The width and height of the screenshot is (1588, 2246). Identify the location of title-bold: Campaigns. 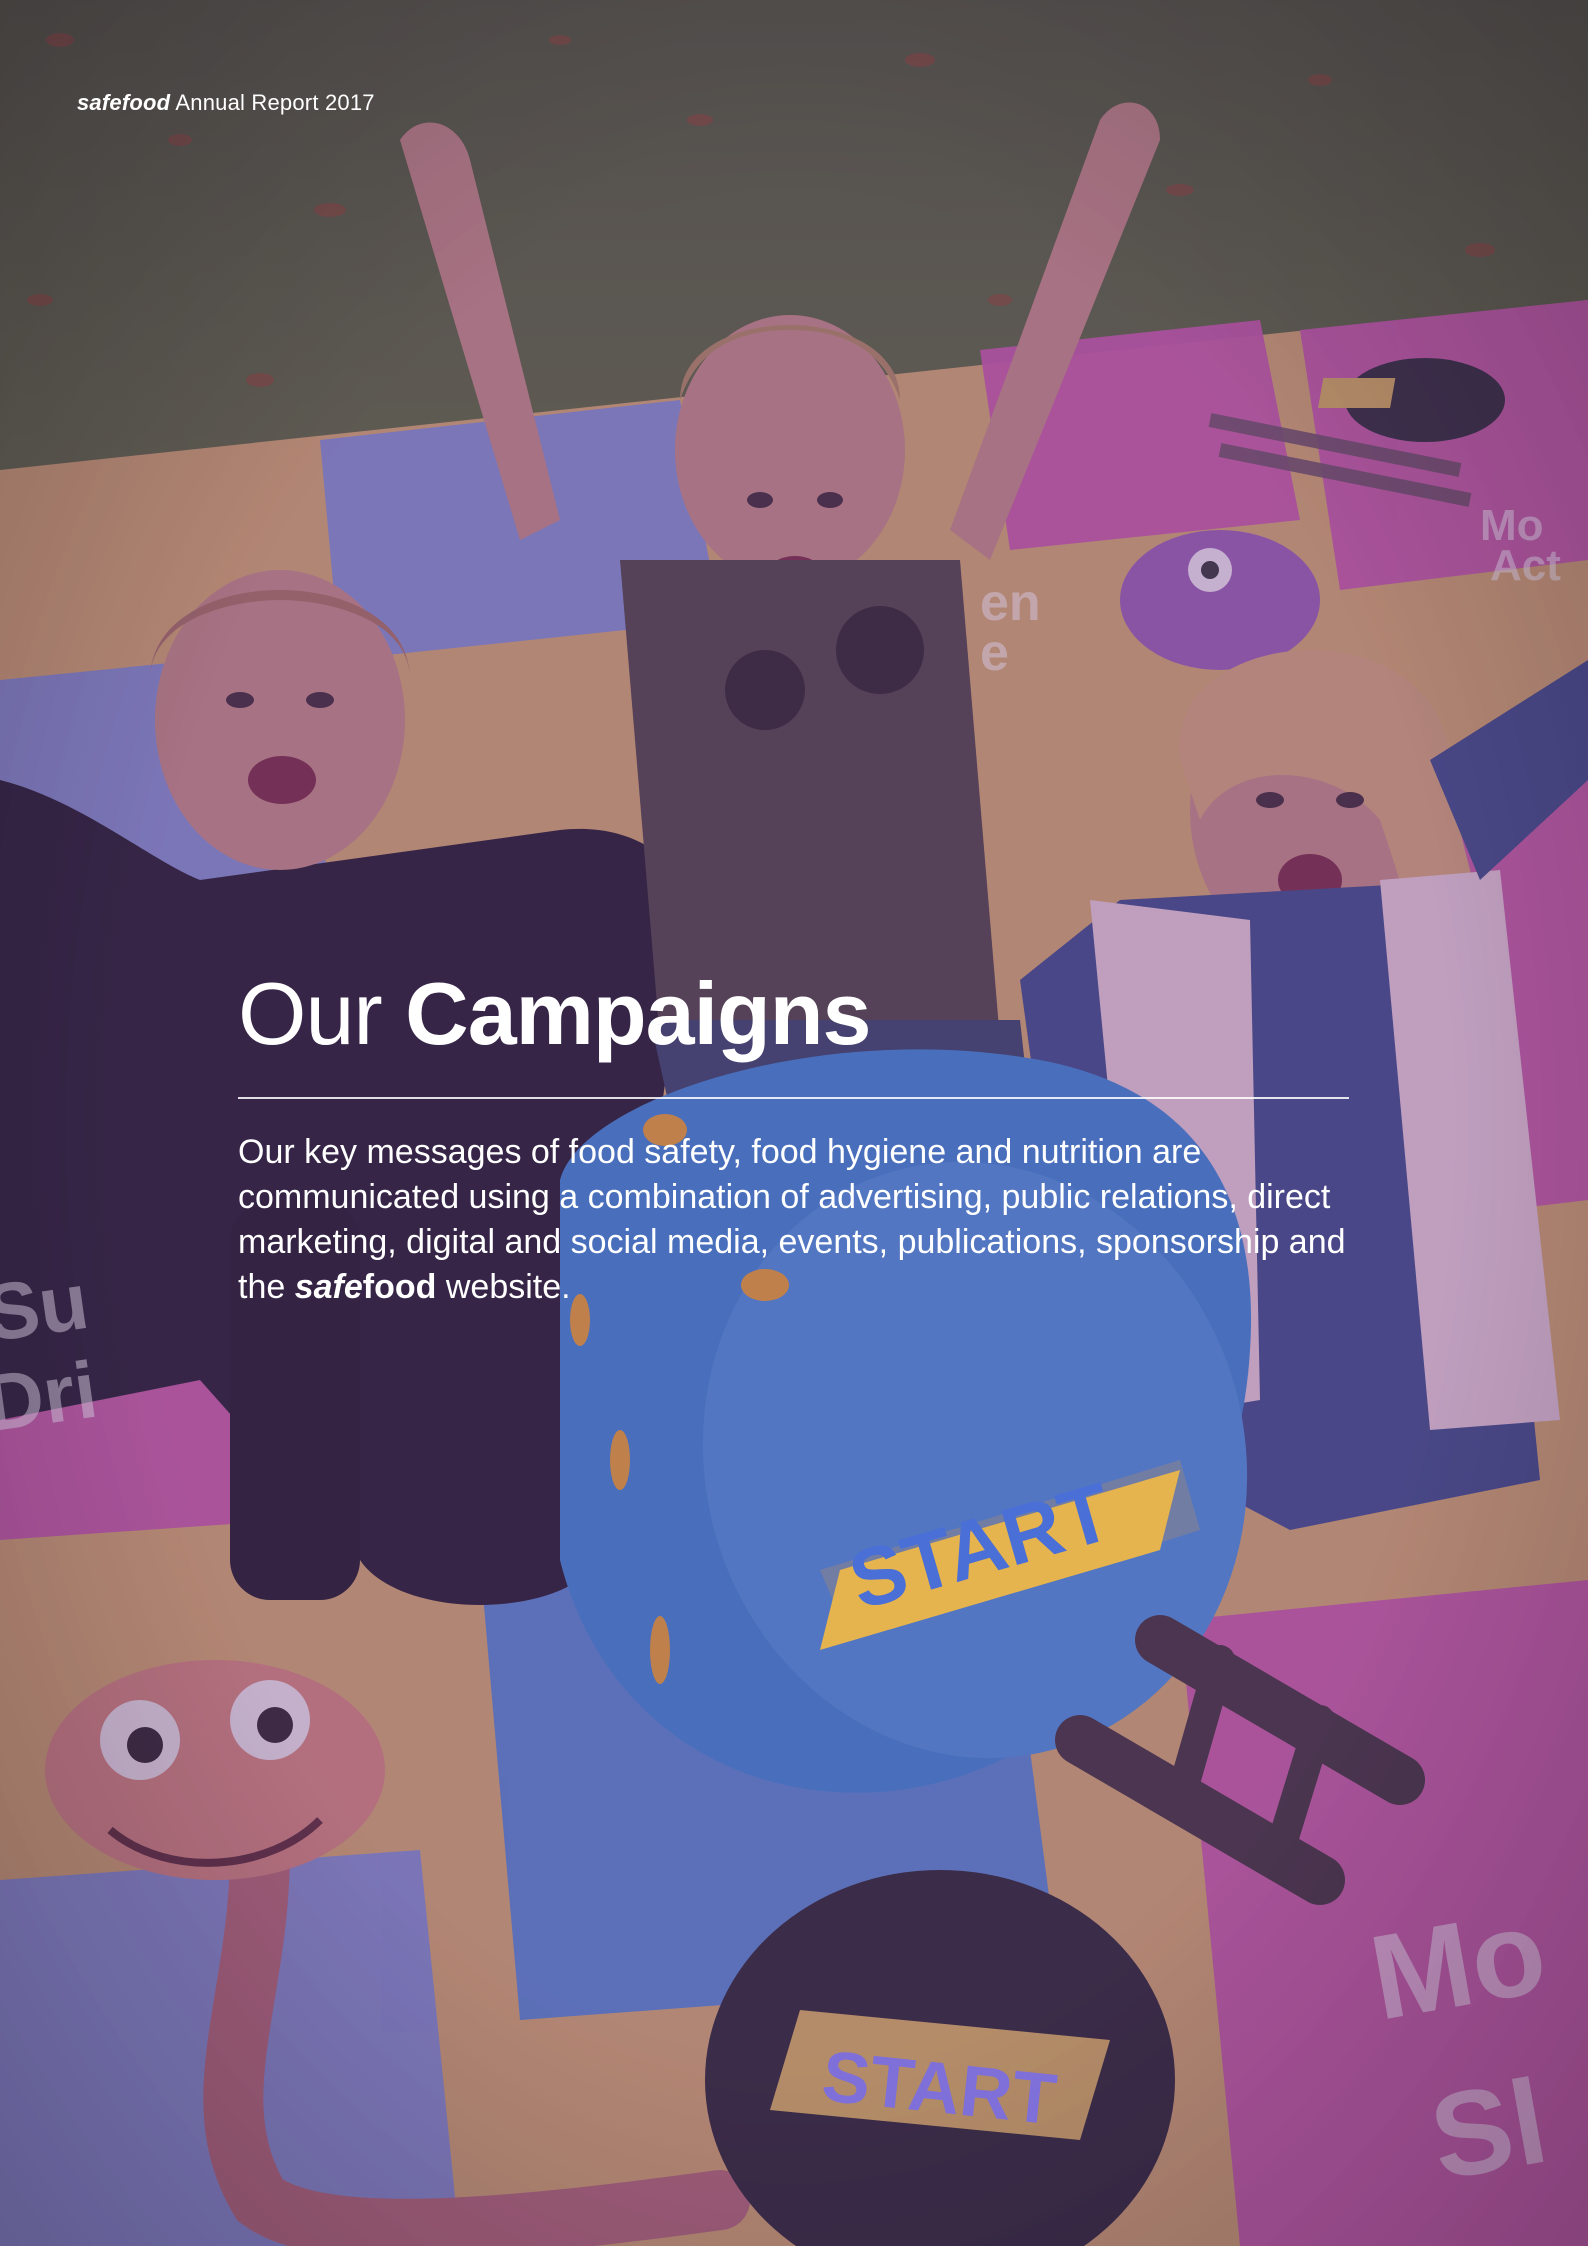
(638, 1013).